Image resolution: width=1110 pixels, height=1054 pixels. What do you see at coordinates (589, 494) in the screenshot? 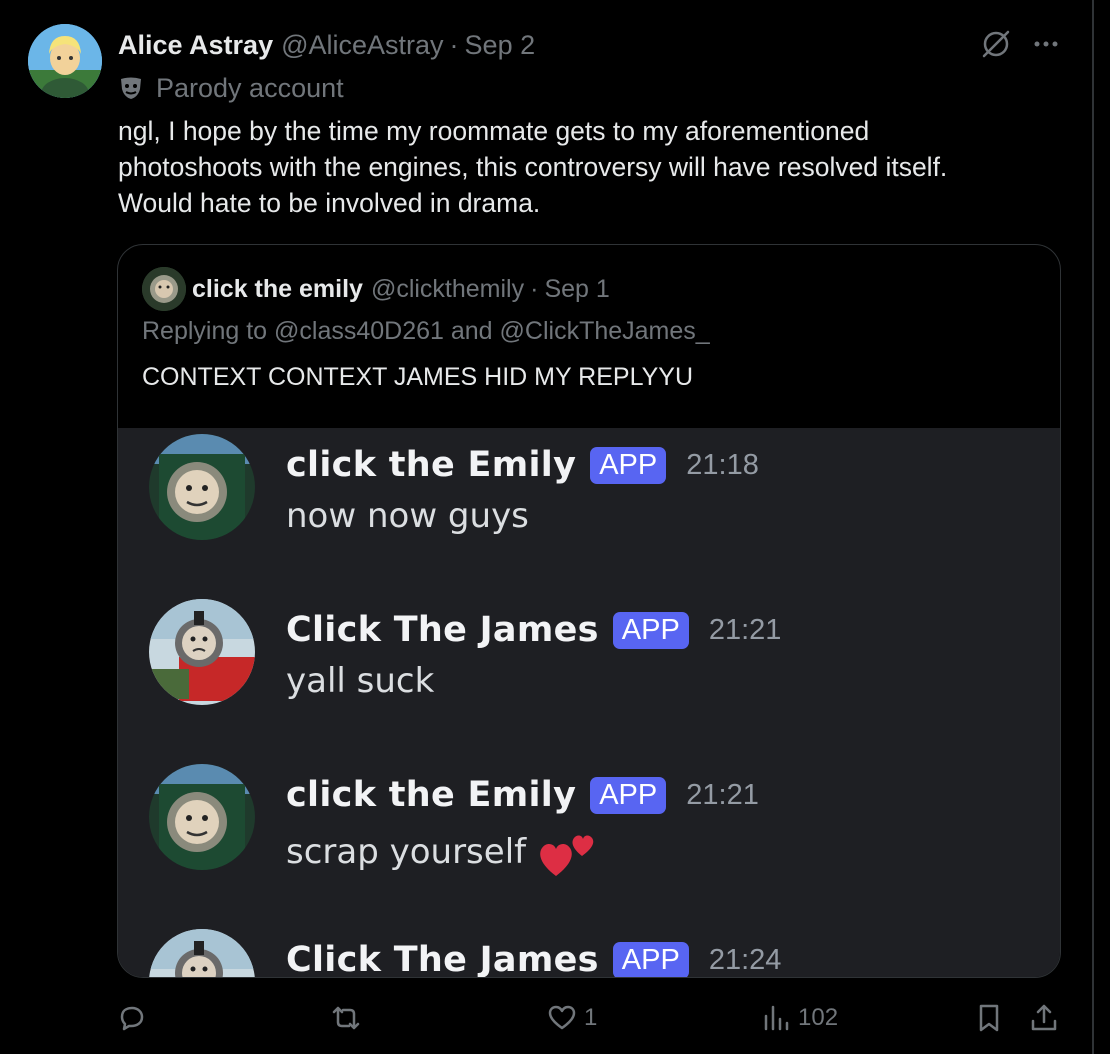
I see `discord-message: click the Emily APP 21:18 now now guys` at bounding box center [589, 494].